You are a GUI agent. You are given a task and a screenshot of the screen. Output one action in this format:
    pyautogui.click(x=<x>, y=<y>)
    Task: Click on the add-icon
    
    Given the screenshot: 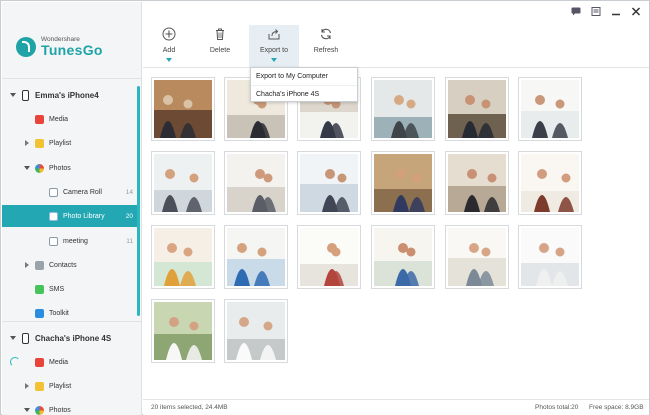 What is the action you would take?
    pyautogui.click(x=169, y=34)
    